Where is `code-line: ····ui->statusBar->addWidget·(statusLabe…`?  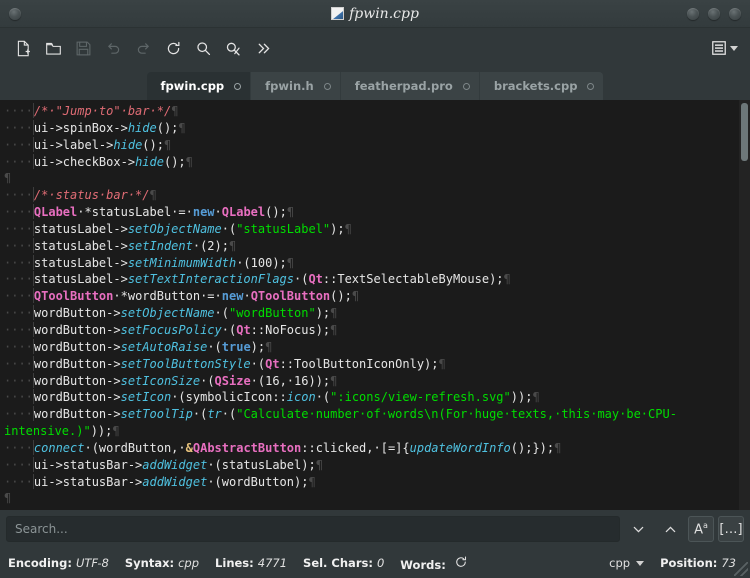 code-line: ····ui->statusBar->addWidget·(statusLabe… is located at coordinates (375, 465).